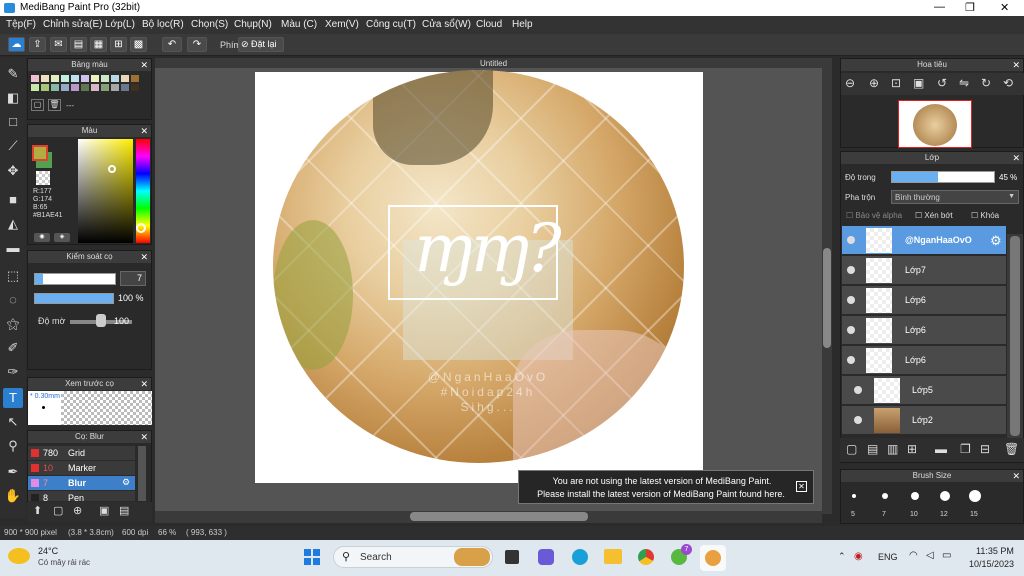 This screenshot has width=1024, height=576. I want to click on brush-size-input: 7, so click(133, 278).